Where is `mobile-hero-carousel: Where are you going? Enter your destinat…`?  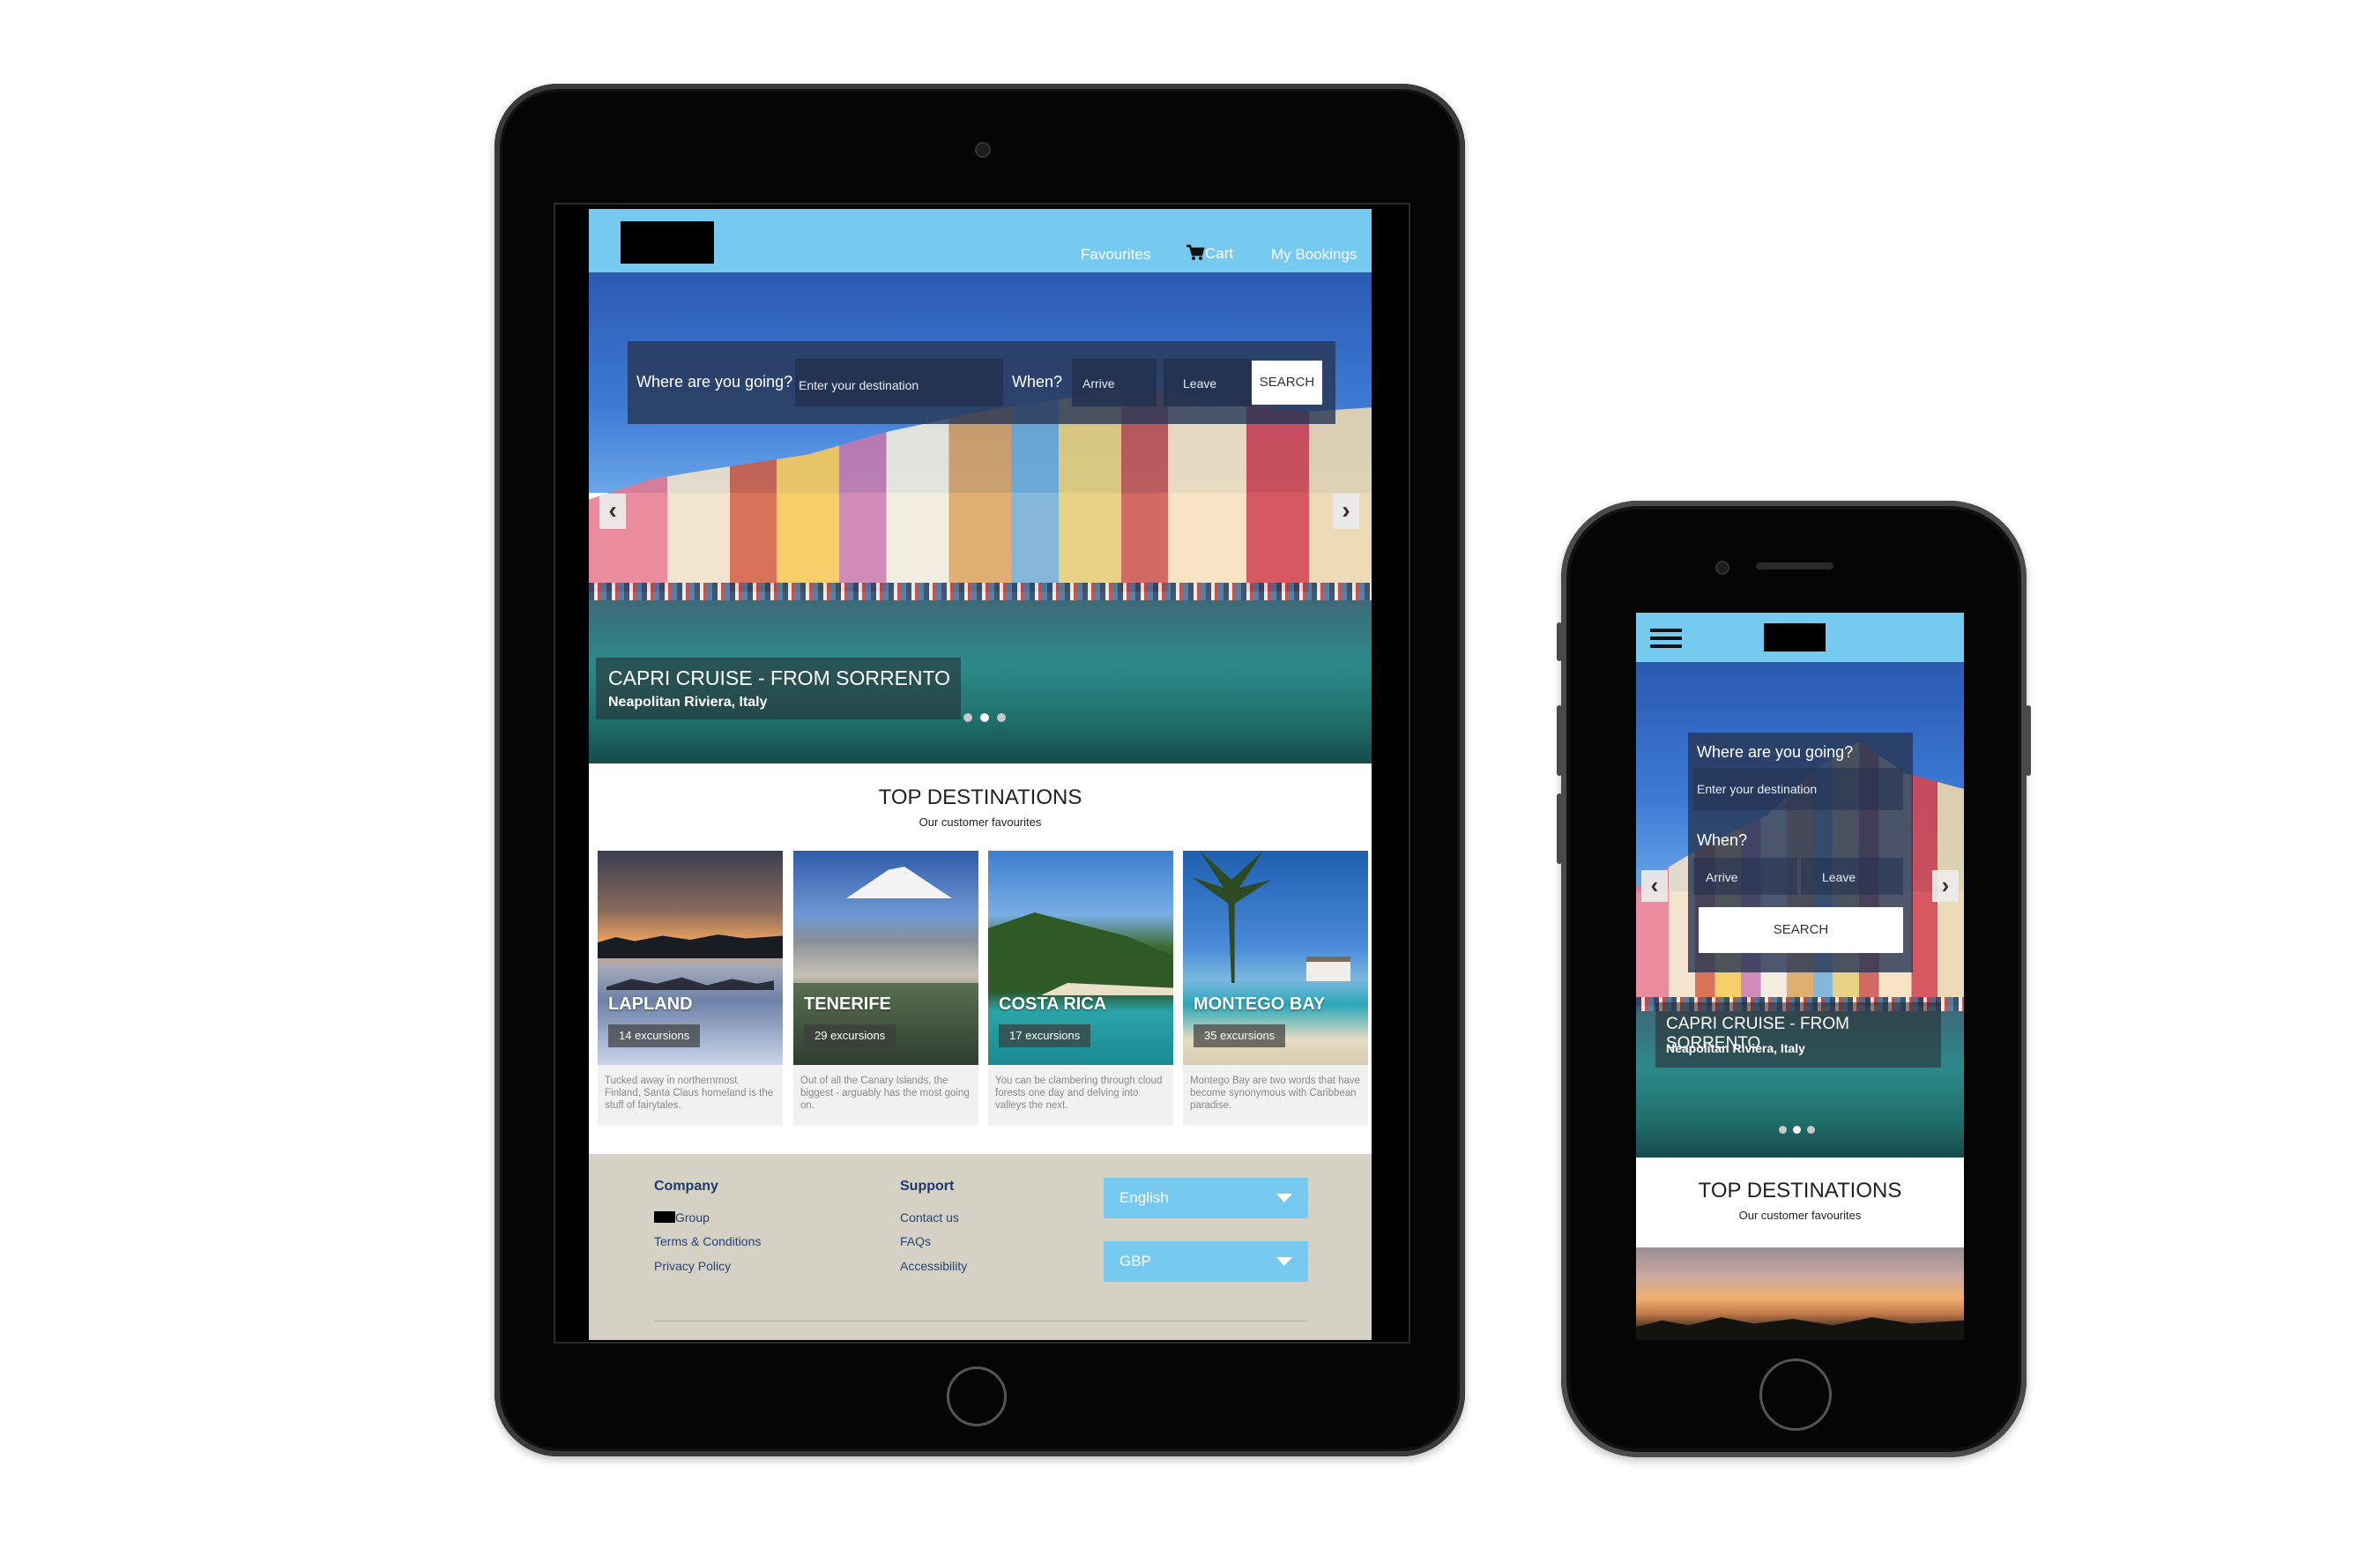
mobile-hero-carousel: Where are you going? Enter your destinat… is located at coordinates (1800, 910).